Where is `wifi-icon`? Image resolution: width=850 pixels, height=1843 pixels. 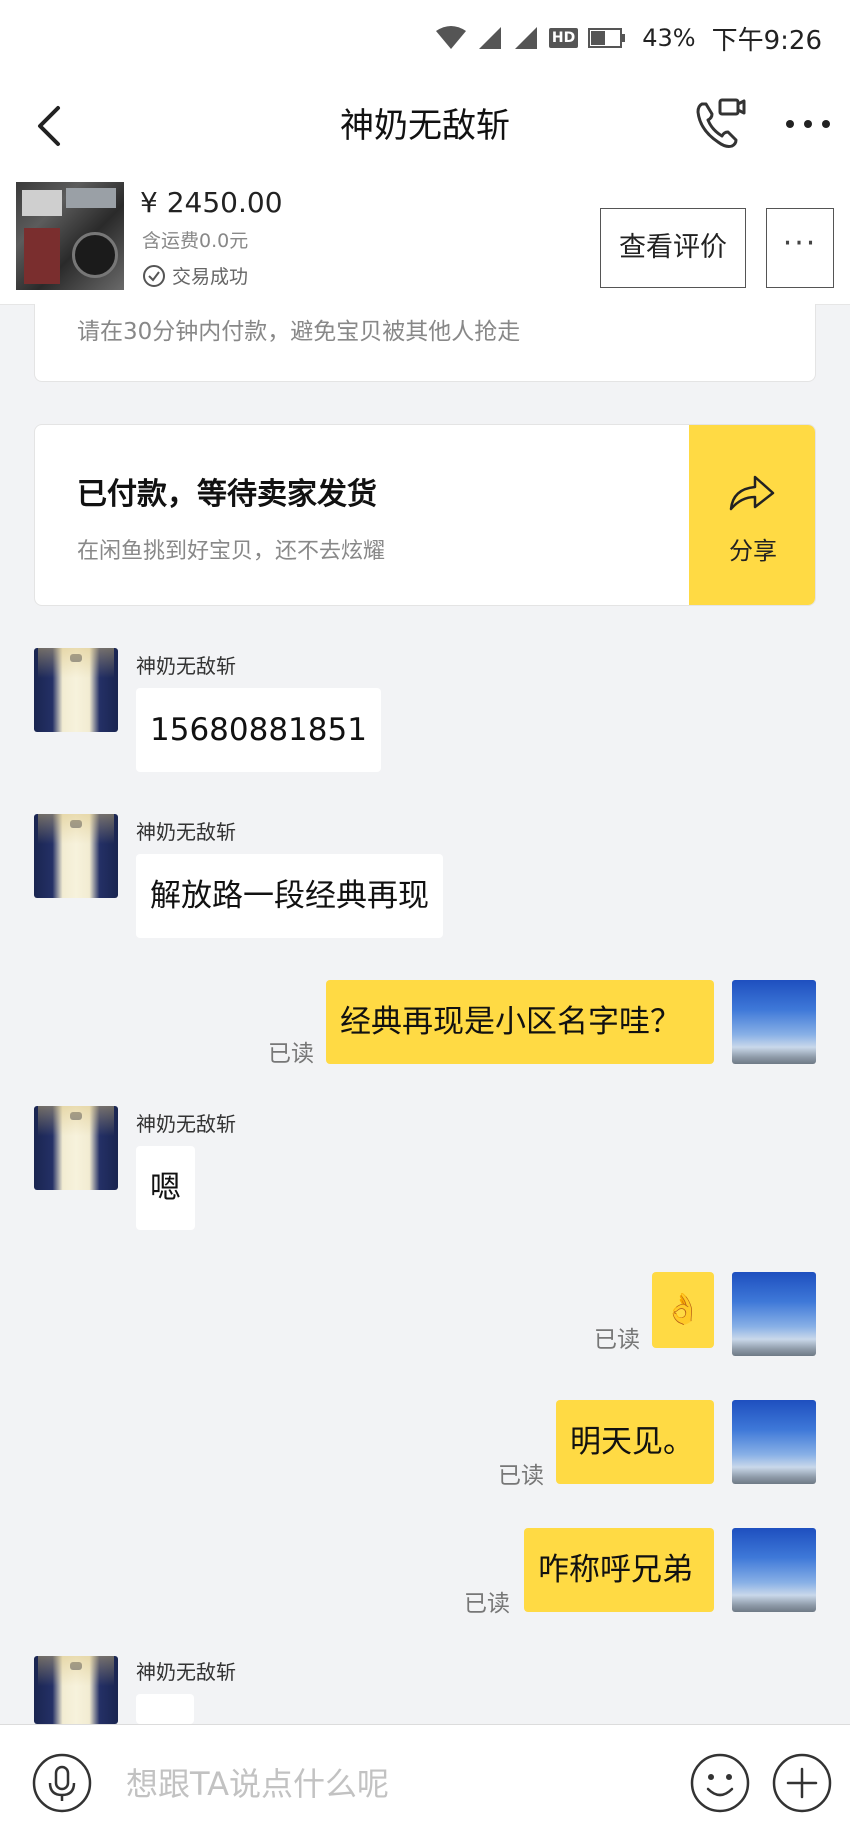 wifi-icon is located at coordinates (450, 37).